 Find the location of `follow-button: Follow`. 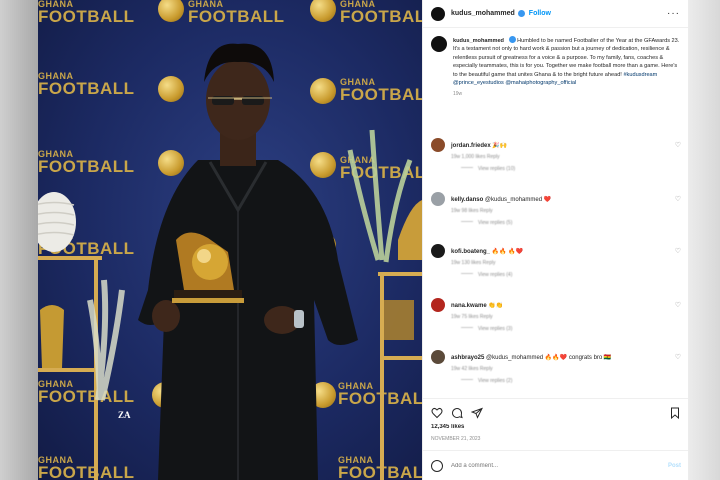

follow-button: Follow is located at coordinates (540, 13).